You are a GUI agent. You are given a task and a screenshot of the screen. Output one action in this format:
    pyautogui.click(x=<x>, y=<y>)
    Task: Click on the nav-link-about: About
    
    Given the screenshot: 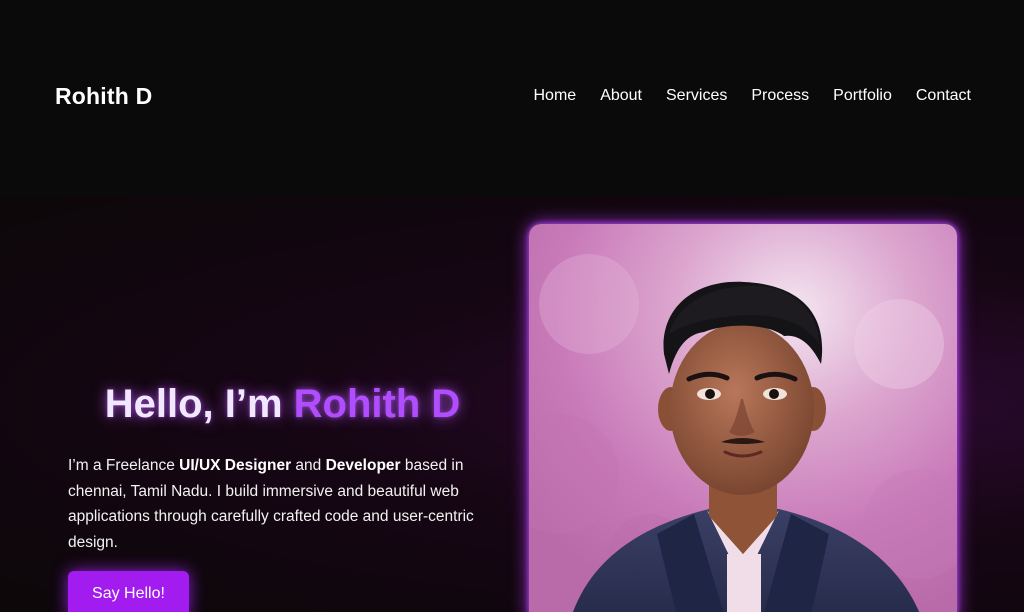 What is the action you would take?
    pyautogui.click(x=621, y=96)
    